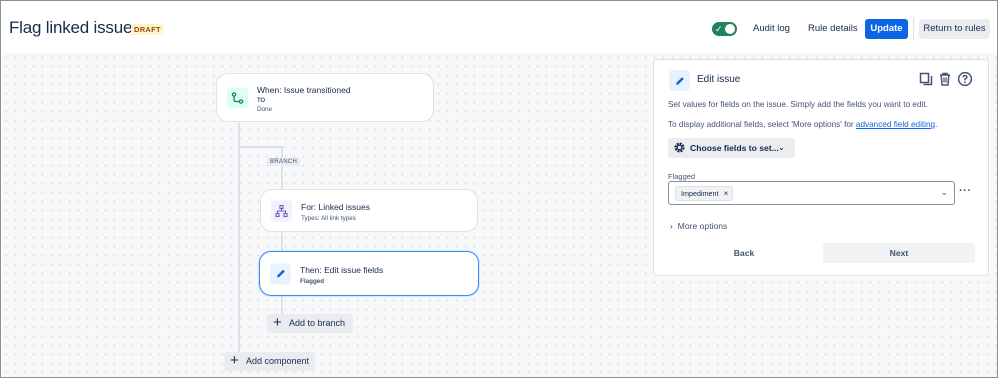 The height and width of the screenshot is (378, 998). What do you see at coordinates (833, 29) in the screenshot?
I see `rule-details-button: Rule details` at bounding box center [833, 29].